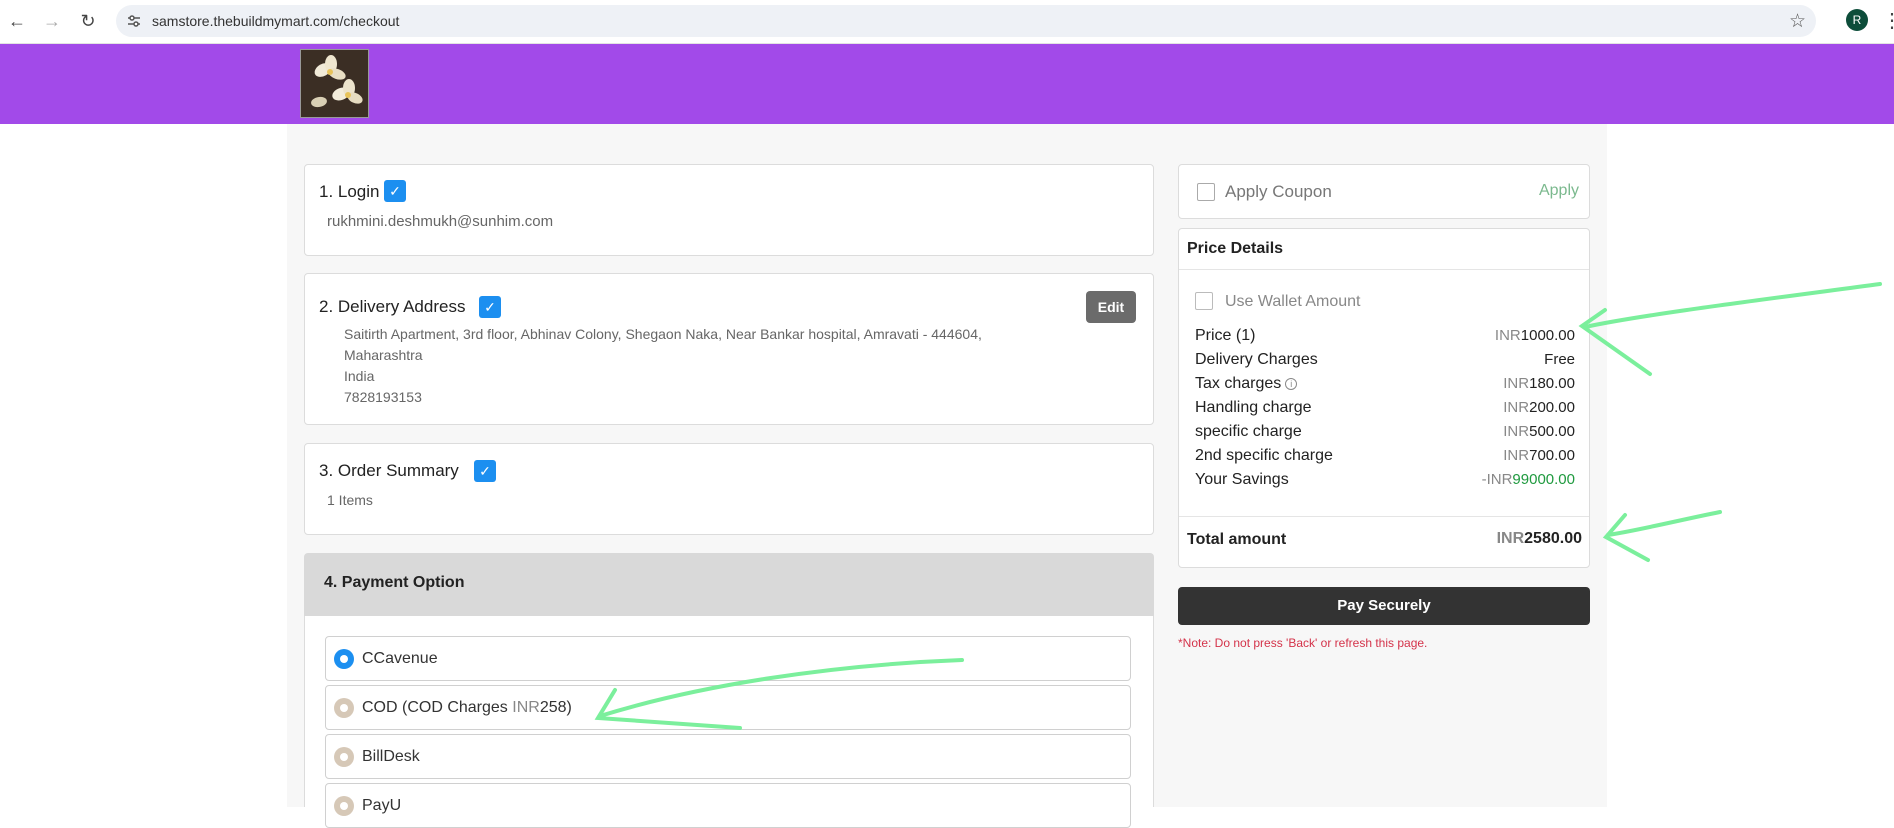 The width and height of the screenshot is (1894, 828). What do you see at coordinates (383, 355) in the screenshot?
I see `address-line-2: Maharashtra` at bounding box center [383, 355].